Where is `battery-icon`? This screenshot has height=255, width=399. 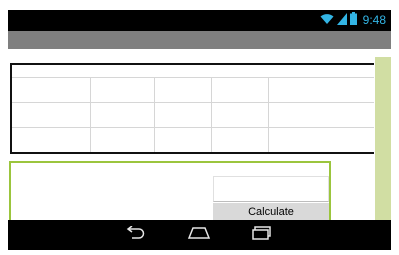
battery-icon is located at coordinates (353, 20).